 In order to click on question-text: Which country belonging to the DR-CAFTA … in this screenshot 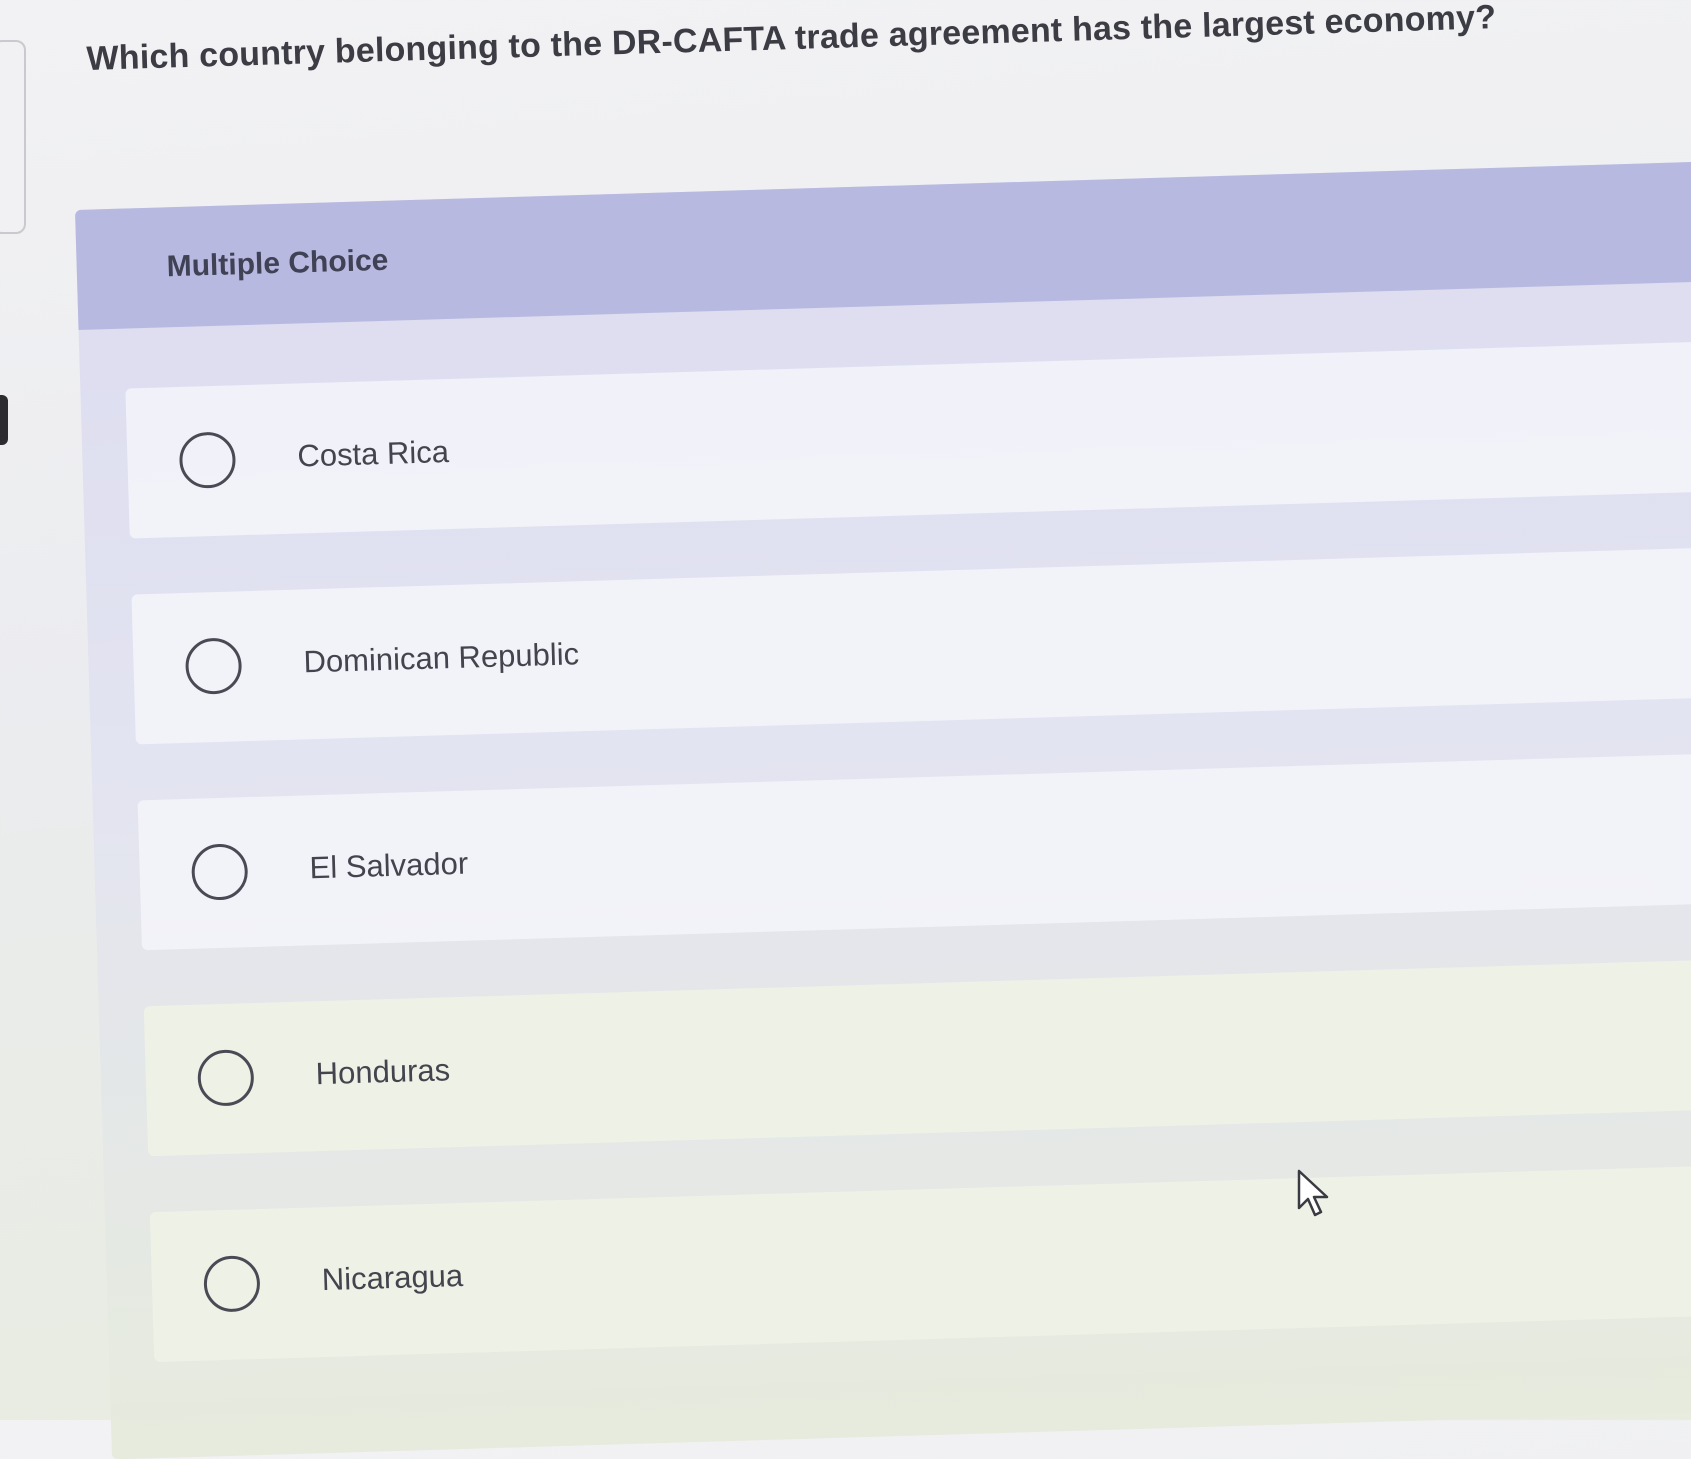, I will do `click(791, 39)`.